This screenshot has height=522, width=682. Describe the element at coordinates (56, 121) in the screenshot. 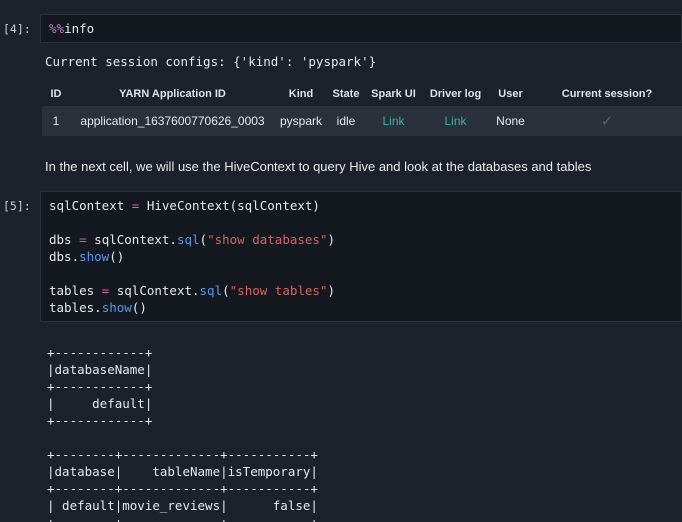

I see `session-id: 1` at that location.